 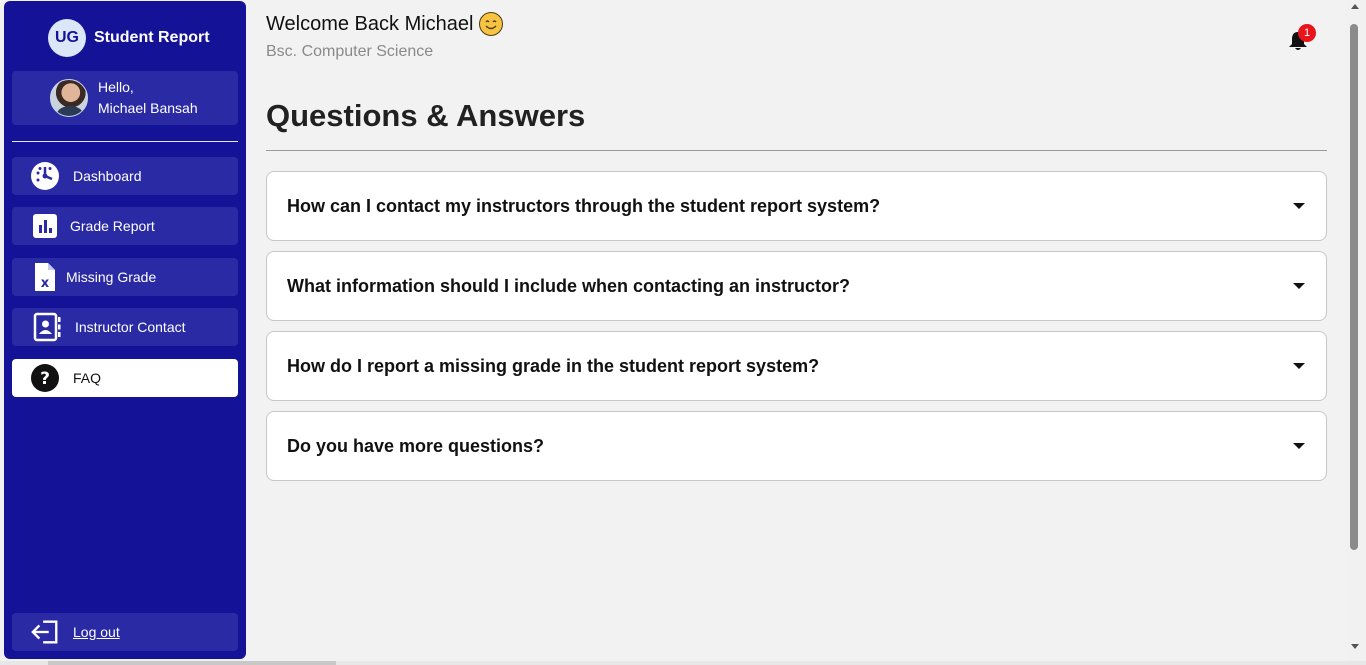 I want to click on sidebar-item-label: Grade Report, so click(x=112, y=226).